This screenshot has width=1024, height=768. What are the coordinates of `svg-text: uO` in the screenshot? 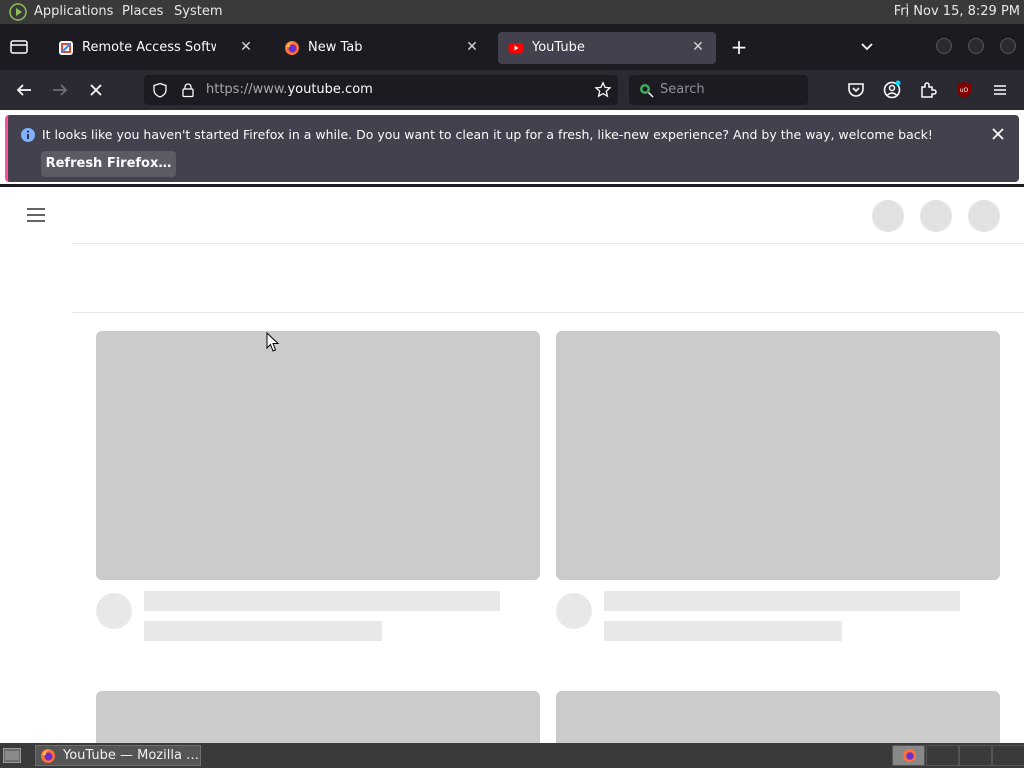 It's located at (964, 90).